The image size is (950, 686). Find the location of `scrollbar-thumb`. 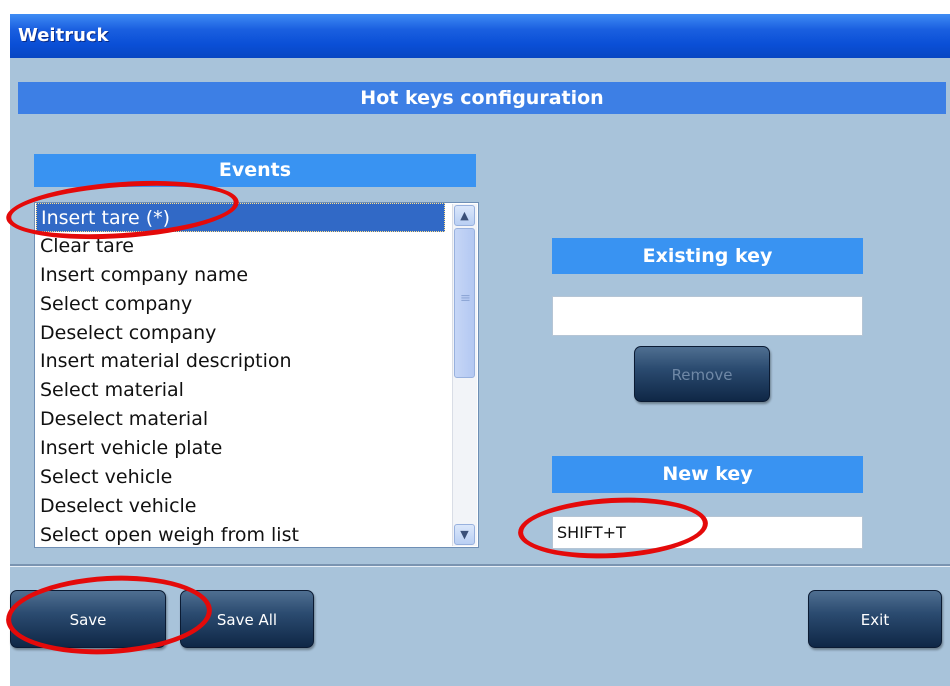

scrollbar-thumb is located at coordinates (464, 303).